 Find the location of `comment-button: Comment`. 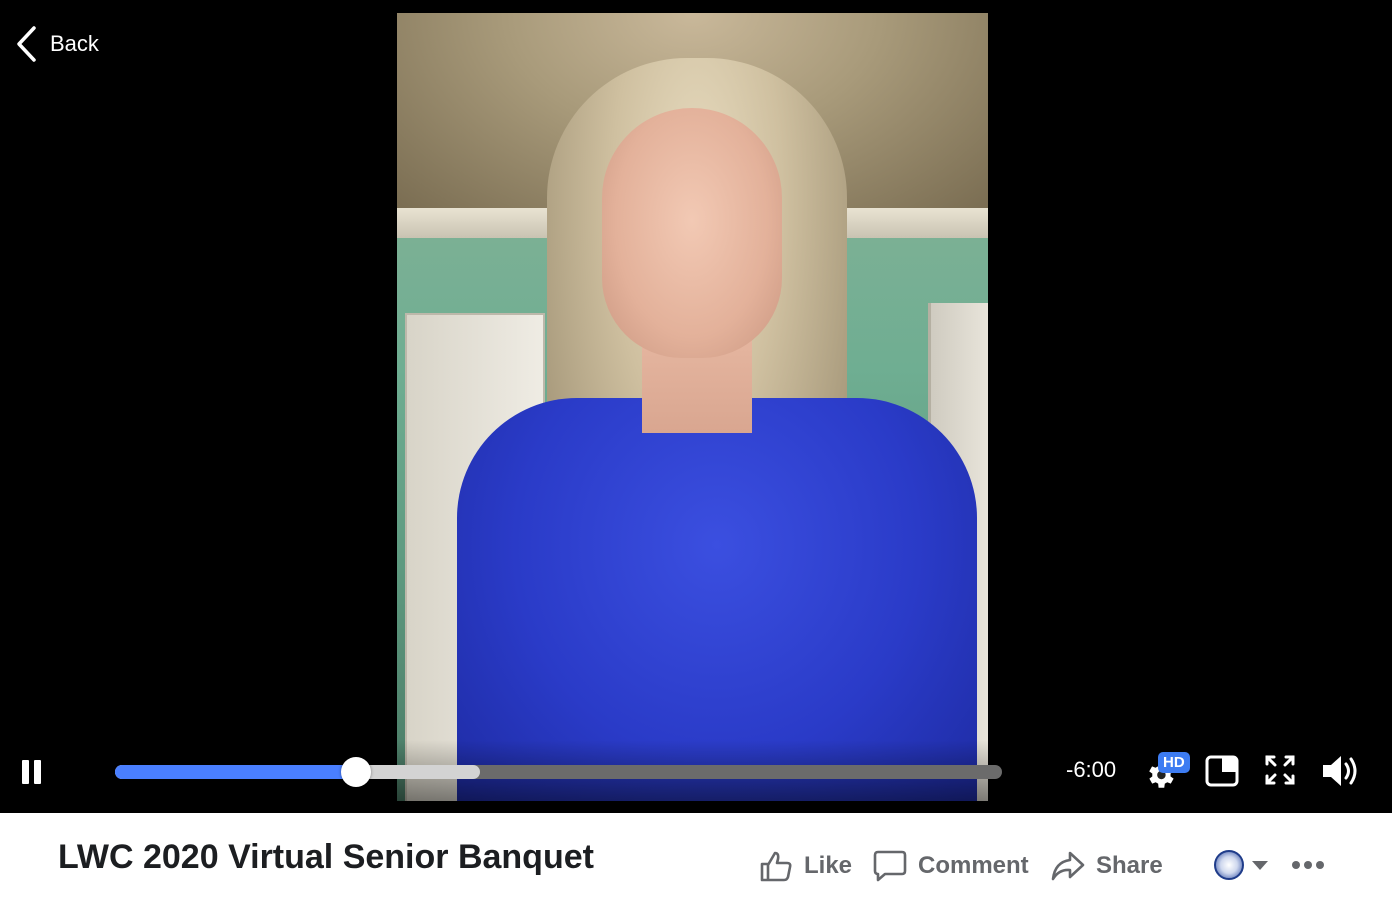

comment-button: Comment is located at coordinates (950, 866).